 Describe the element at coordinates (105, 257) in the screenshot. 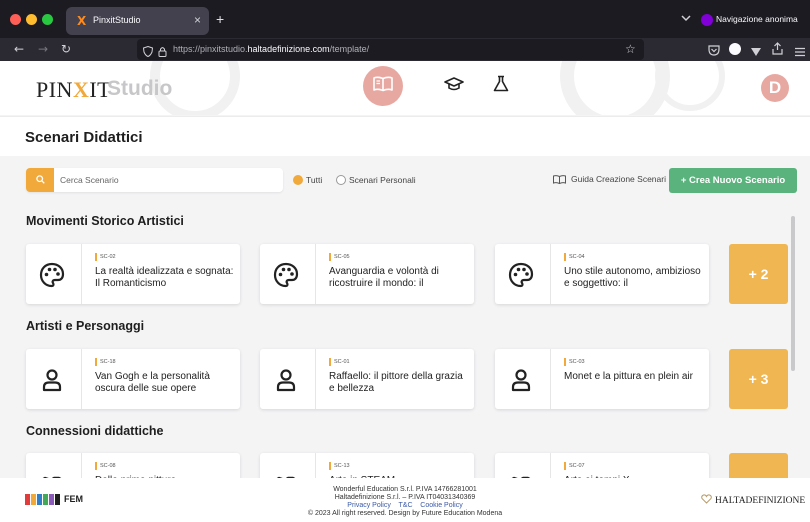

I see `card-code: SC-02` at that location.